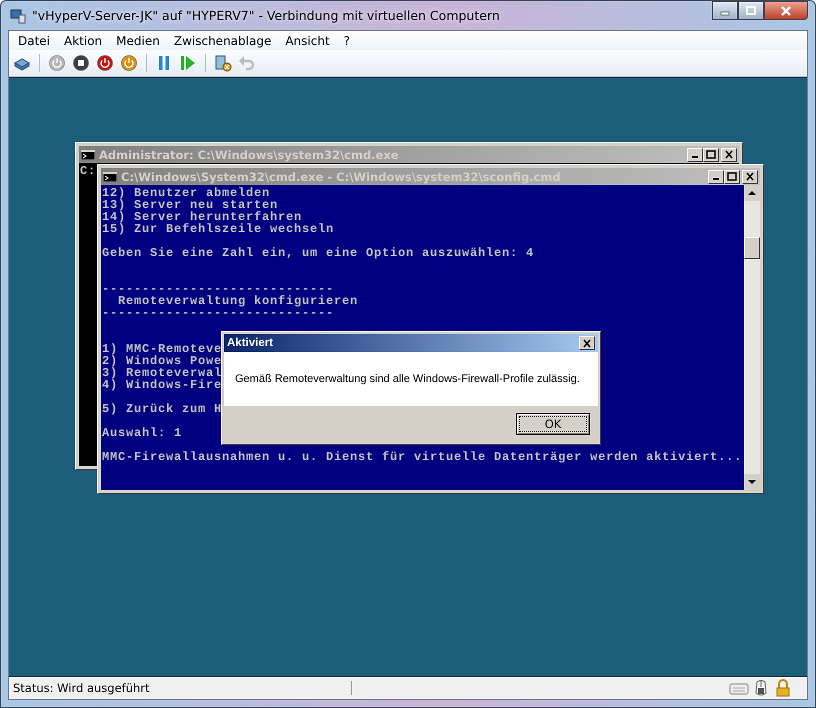 This screenshot has height=708, width=816. Describe the element at coordinates (186, 193) in the screenshot. I see `console-text: 12) Benutzer abmelden` at that location.